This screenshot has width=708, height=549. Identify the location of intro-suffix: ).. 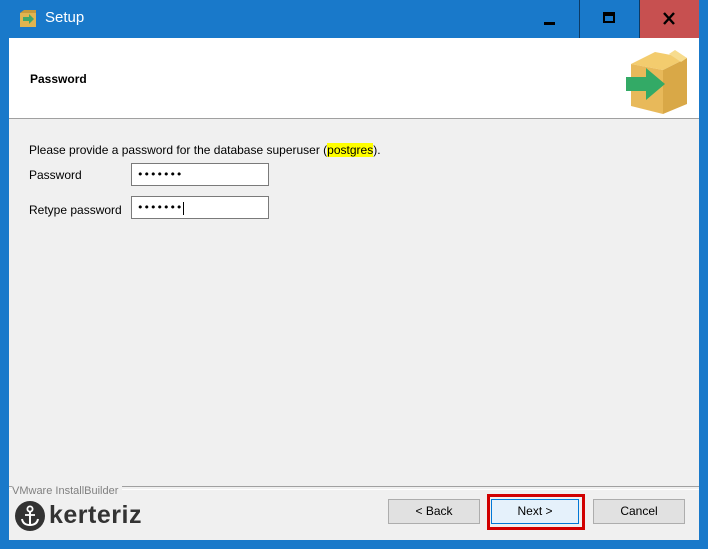
(377, 150).